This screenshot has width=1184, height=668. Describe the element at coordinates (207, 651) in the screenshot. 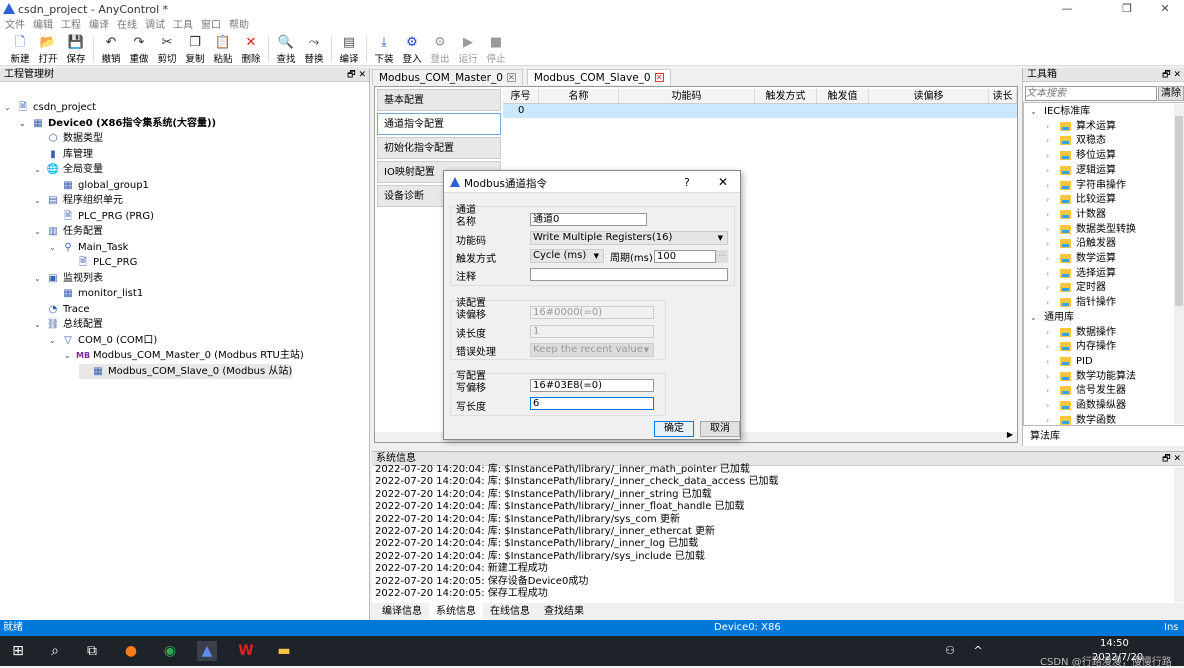

I see `anycontrol-icon: ▲` at that location.